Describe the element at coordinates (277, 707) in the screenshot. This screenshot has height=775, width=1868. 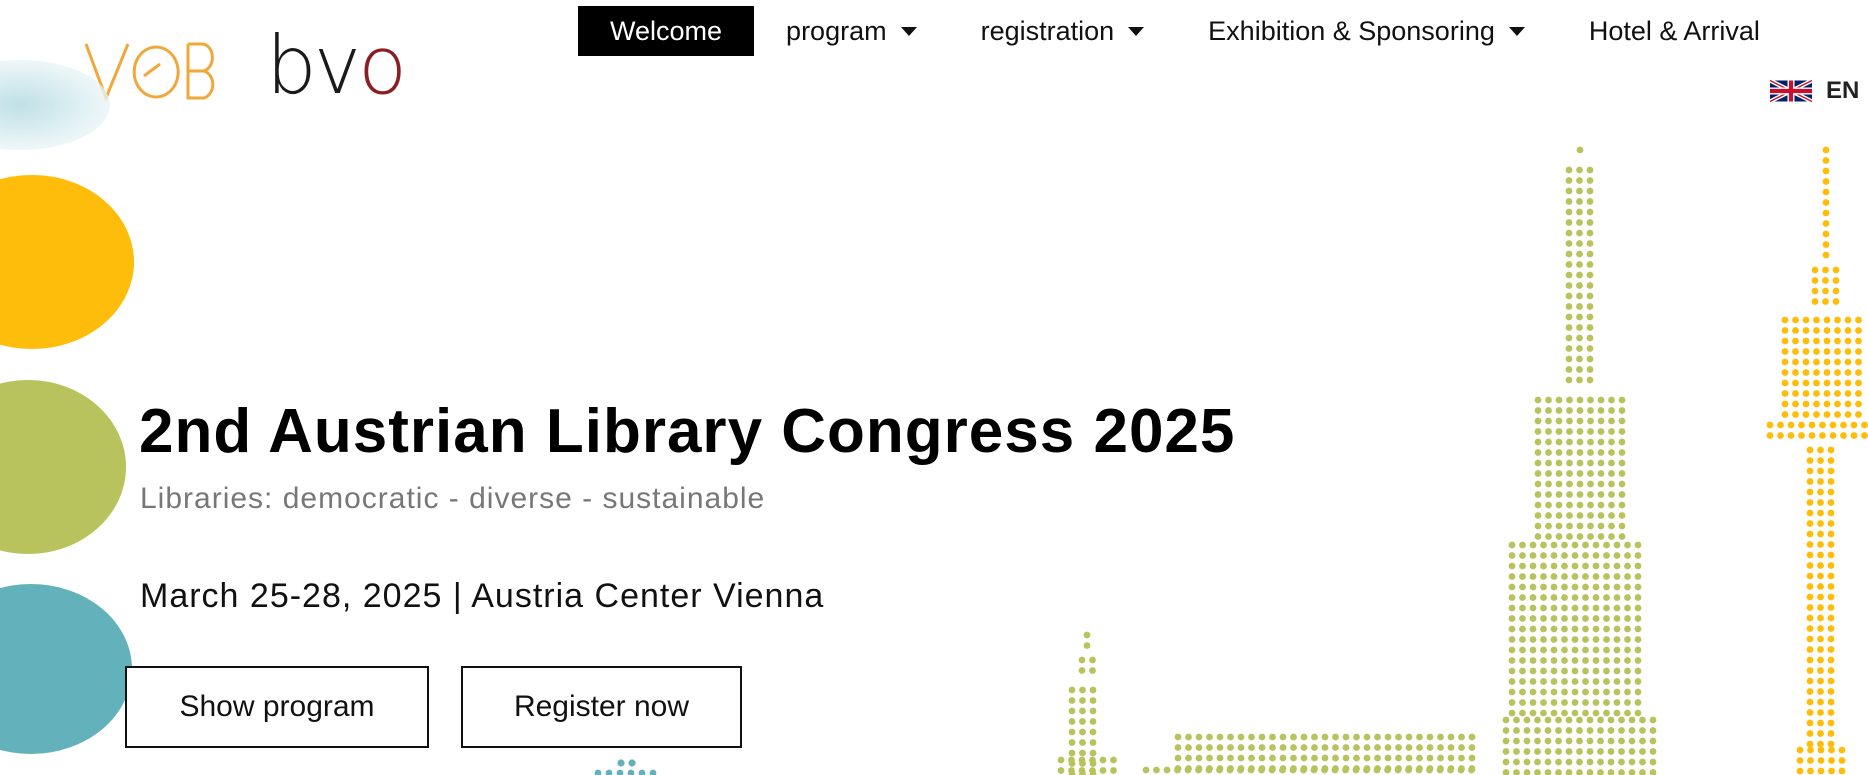
I see `show-program-button: Show program` at that location.